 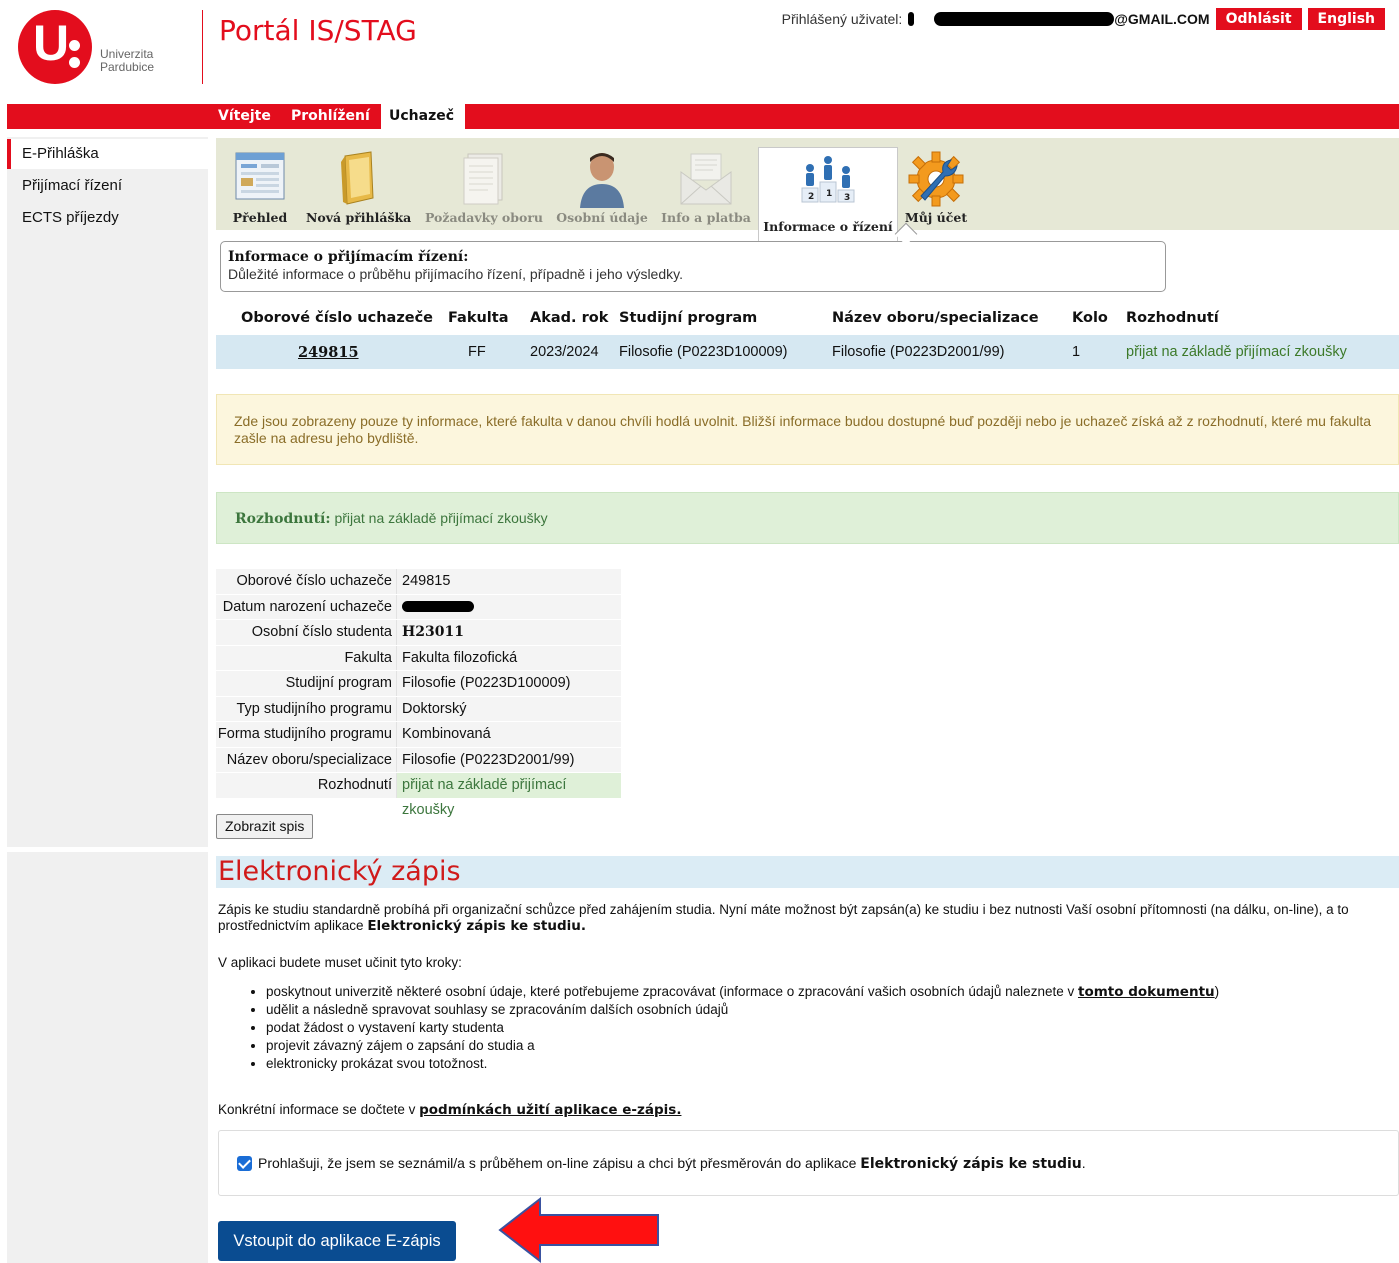 I want to click on col-header: Studijní program, so click(x=688, y=318).